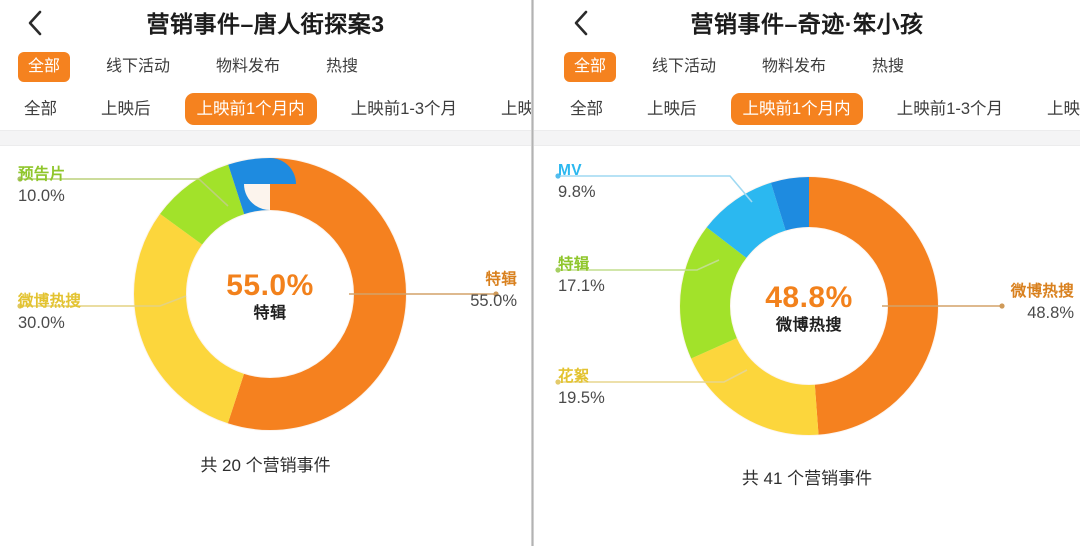  Describe the element at coordinates (1009, 303) in the screenshot. I see `callout-weibo-trending: 微博热搜 48.8%` at that location.